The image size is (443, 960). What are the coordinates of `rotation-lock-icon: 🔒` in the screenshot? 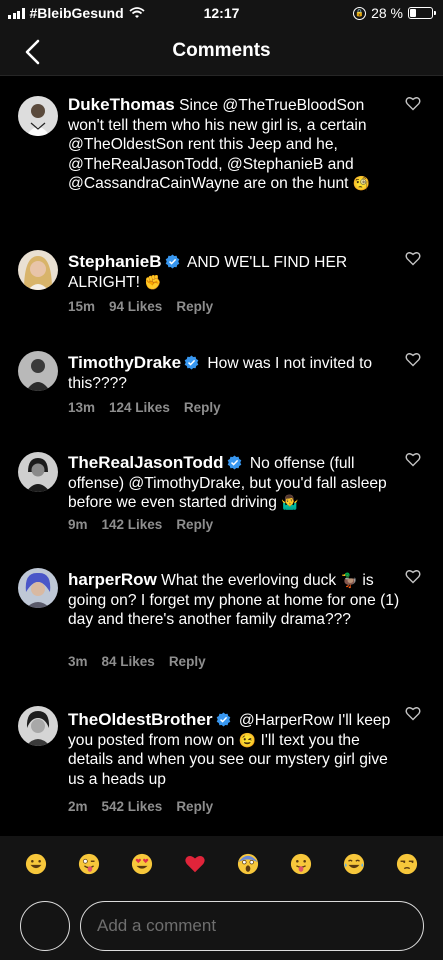 It's located at (360, 13).